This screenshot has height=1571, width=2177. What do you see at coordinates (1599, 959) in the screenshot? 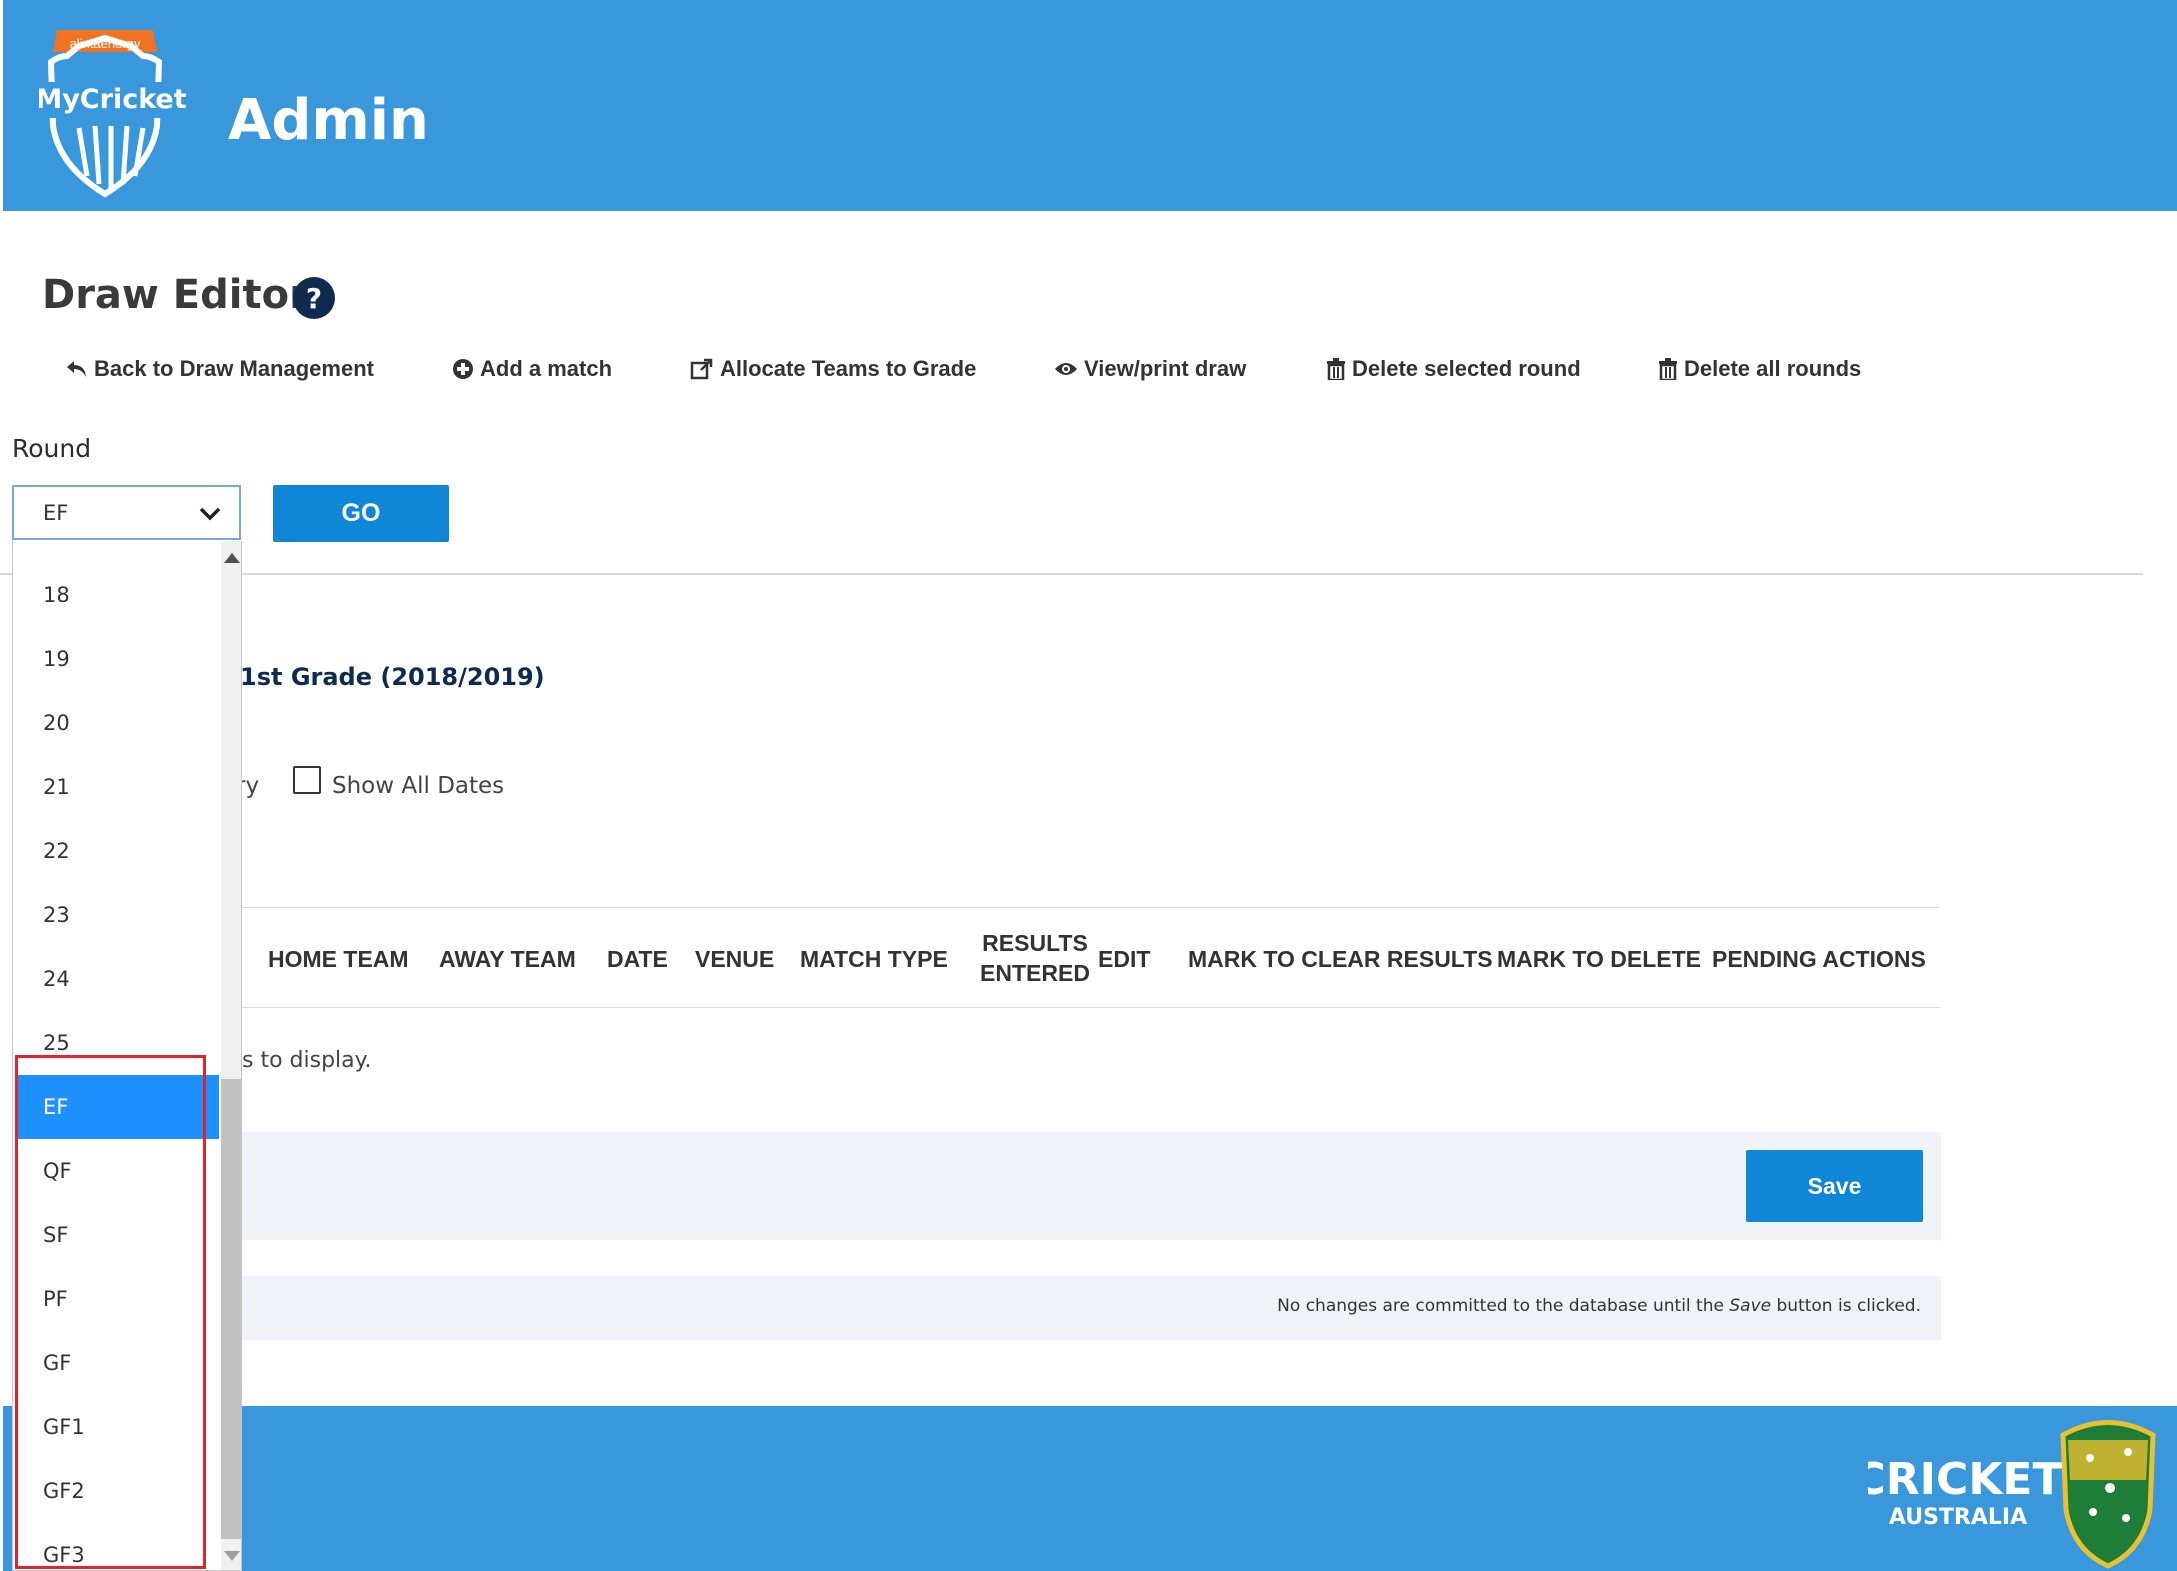
I see `column-header-mark-delete: MARK TO DELETE` at bounding box center [1599, 959].